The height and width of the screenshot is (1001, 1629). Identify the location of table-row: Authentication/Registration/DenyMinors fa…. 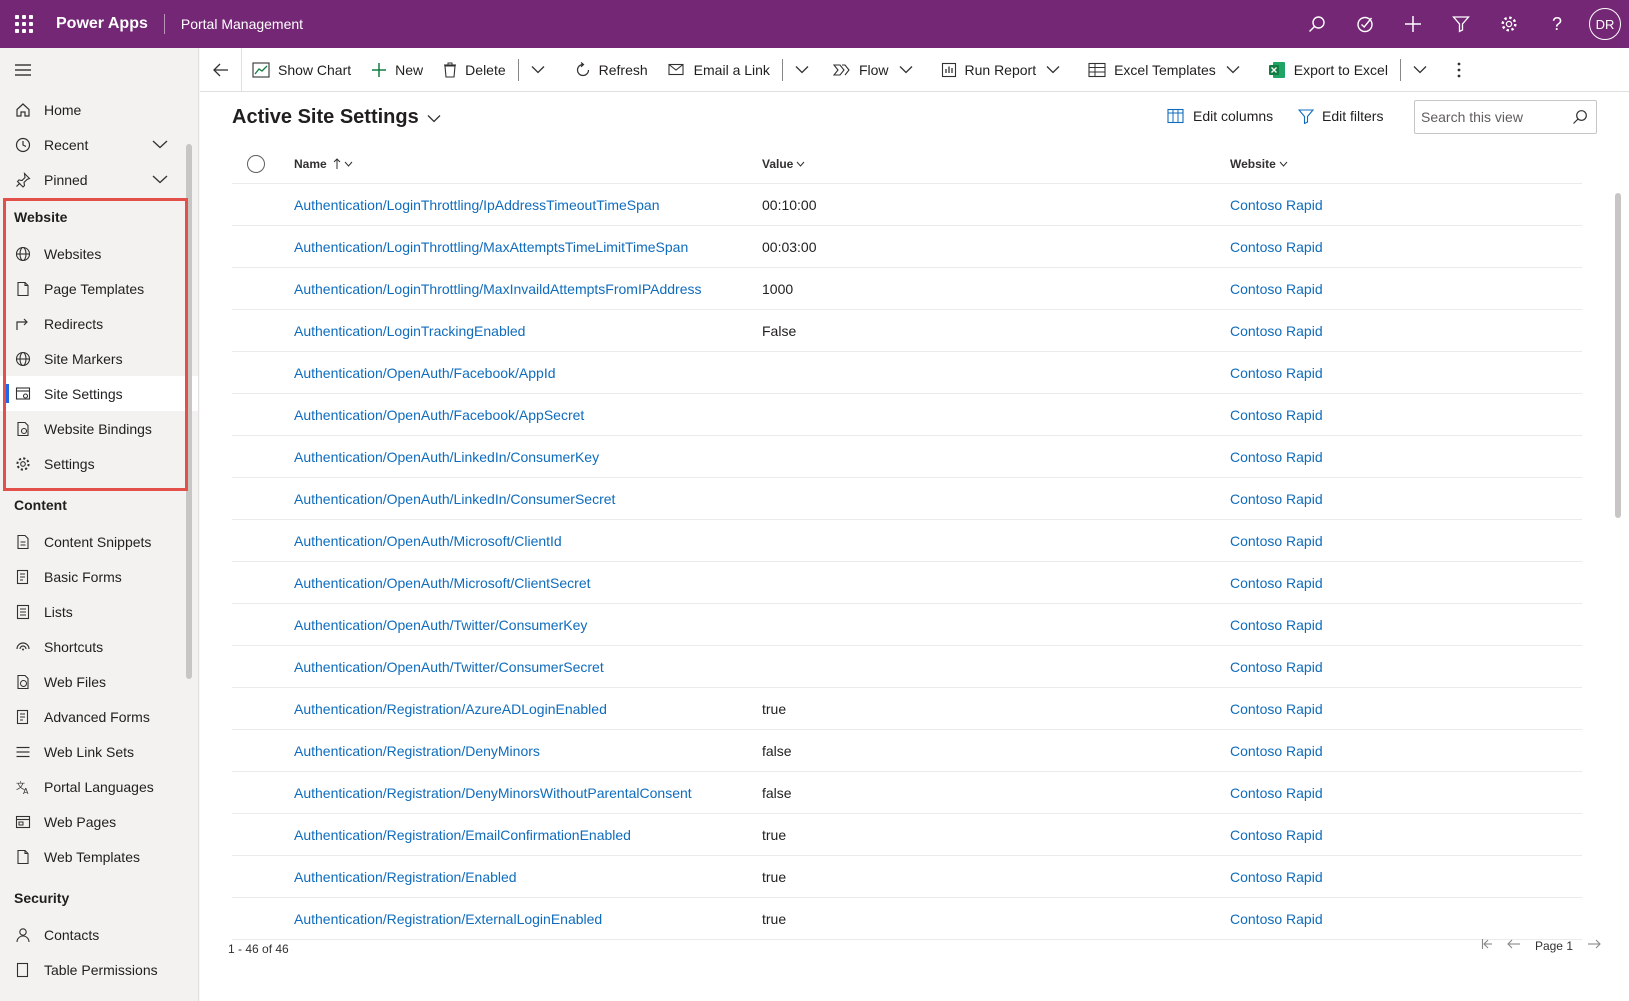
(907, 751).